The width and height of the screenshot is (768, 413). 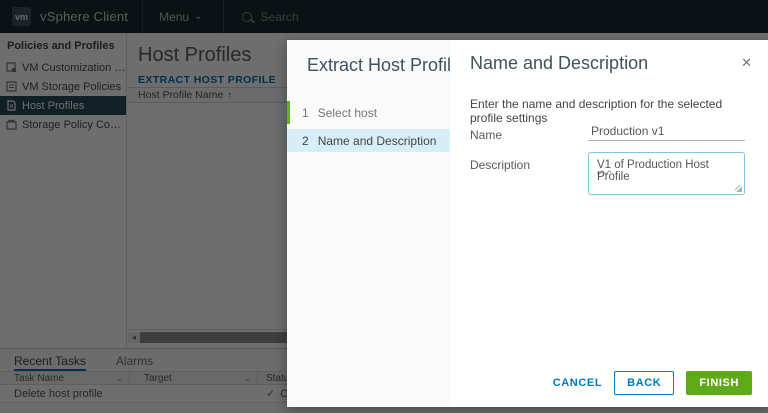 What do you see at coordinates (486, 135) in the screenshot?
I see `name-label: Name` at bounding box center [486, 135].